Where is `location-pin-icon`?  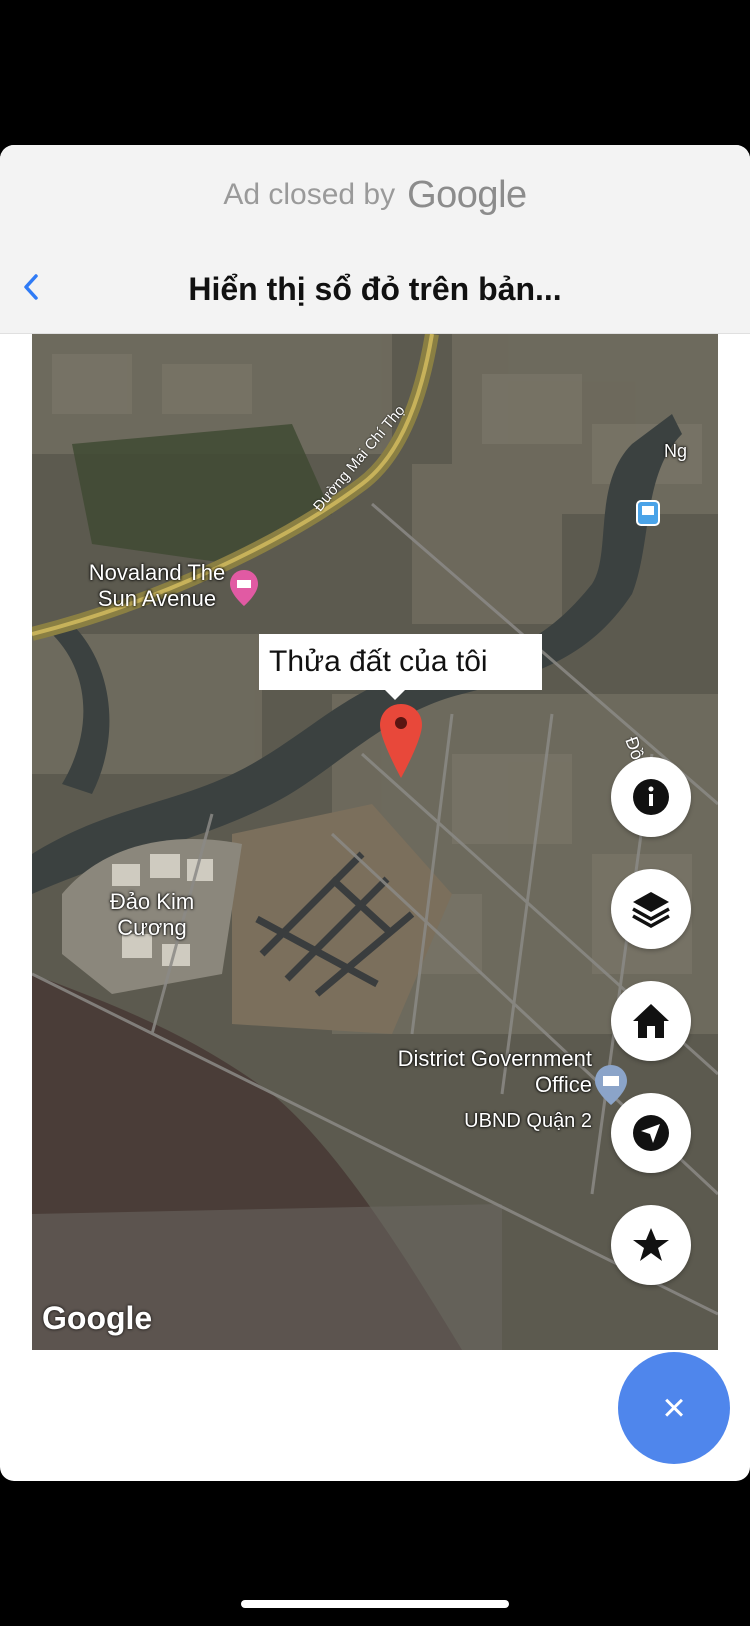
location-pin-icon is located at coordinates (401, 743).